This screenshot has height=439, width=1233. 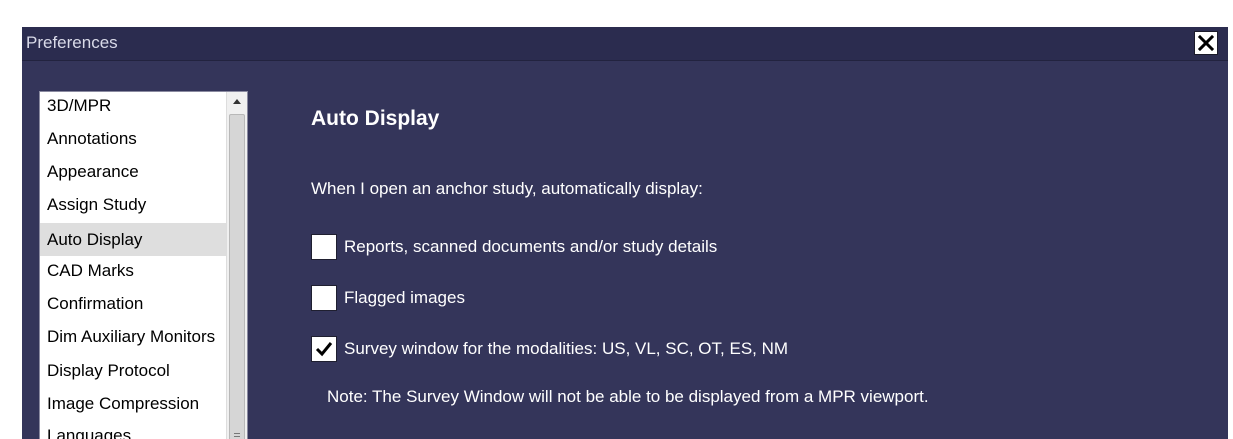 I want to click on option-flagged-images: Flagged images, so click(x=431, y=299).